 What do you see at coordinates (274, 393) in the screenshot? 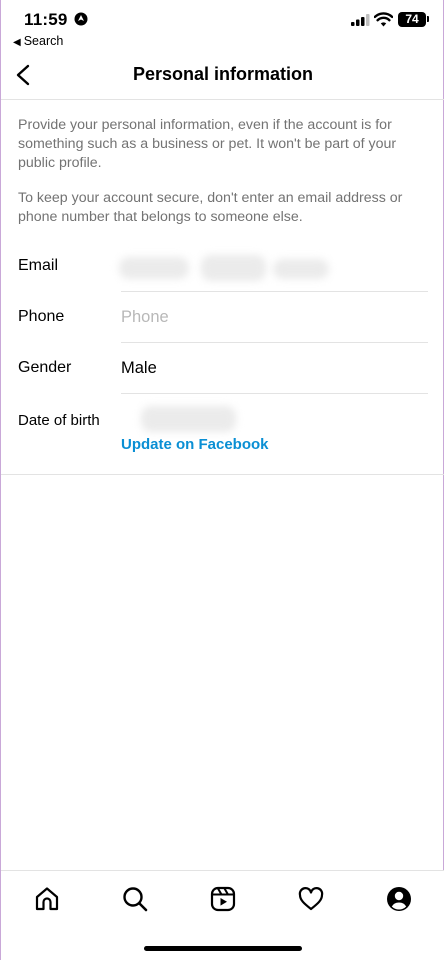
I see `gender-divider` at bounding box center [274, 393].